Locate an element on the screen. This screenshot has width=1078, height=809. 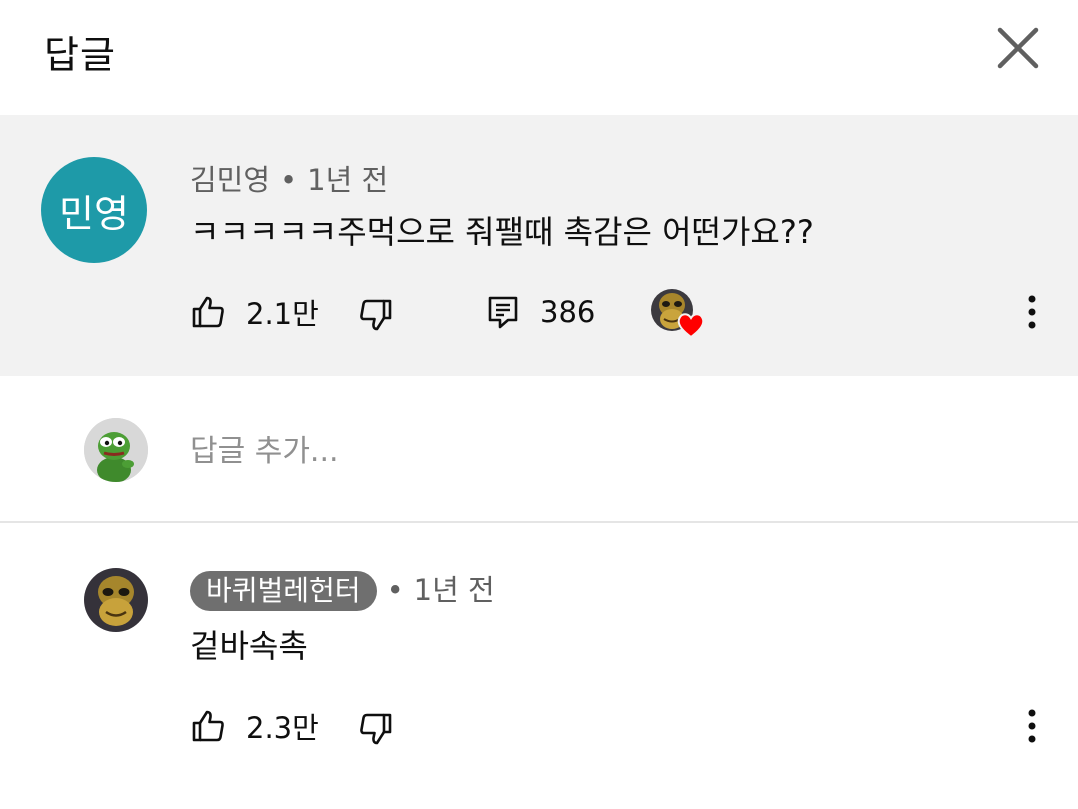
avatar-initials: 민영 is located at coordinates (94, 213).